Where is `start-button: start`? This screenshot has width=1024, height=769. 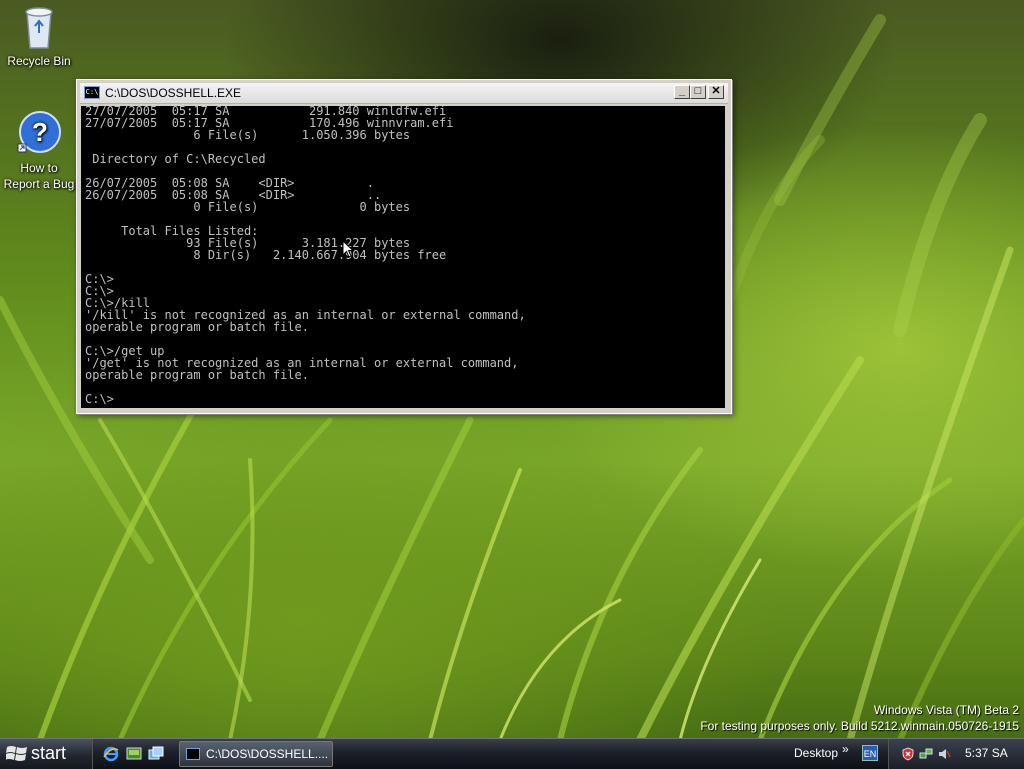
start-button: start is located at coordinates (46, 754).